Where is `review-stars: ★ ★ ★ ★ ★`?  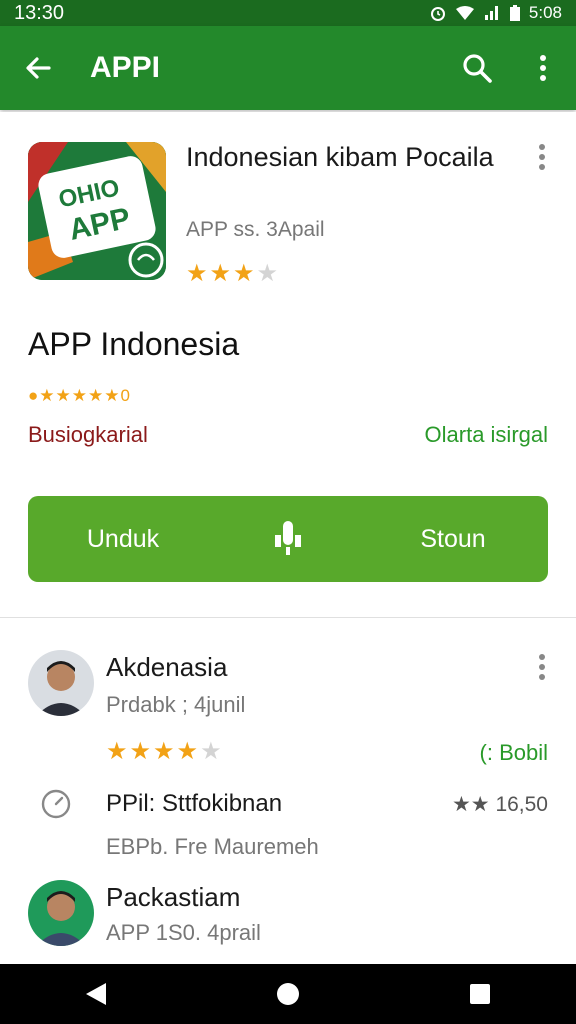 review-stars: ★ ★ ★ ★ ★ is located at coordinates (164, 752).